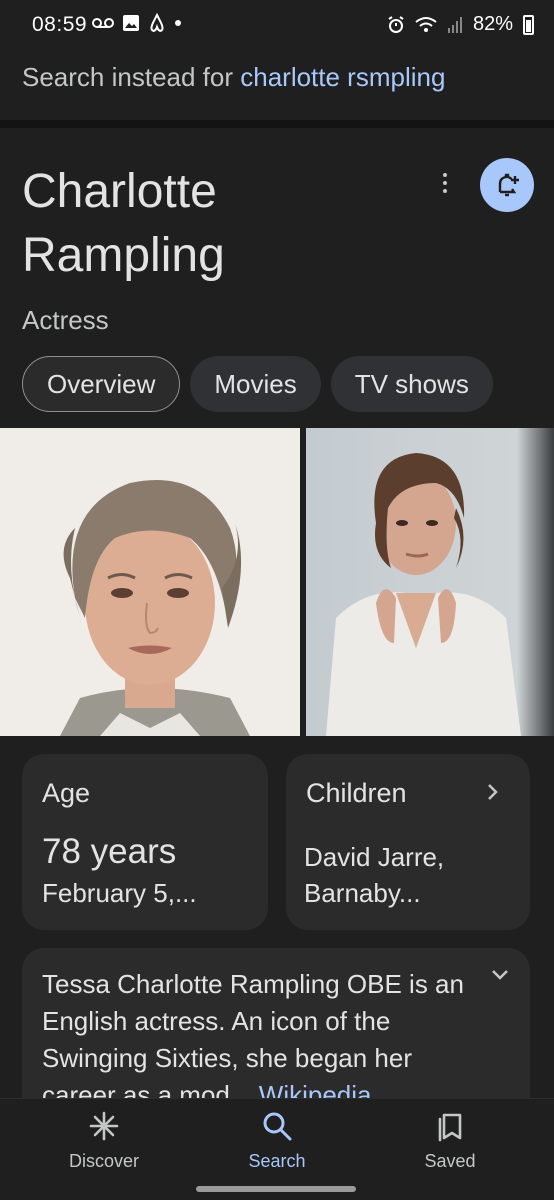 The height and width of the screenshot is (1200, 554). I want to click on age-value: 78 years, so click(109, 851).